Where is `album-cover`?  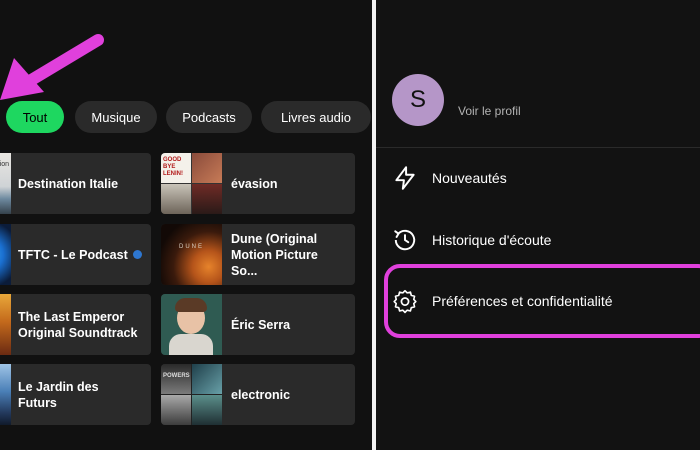 album-cover is located at coordinates (5, 324).